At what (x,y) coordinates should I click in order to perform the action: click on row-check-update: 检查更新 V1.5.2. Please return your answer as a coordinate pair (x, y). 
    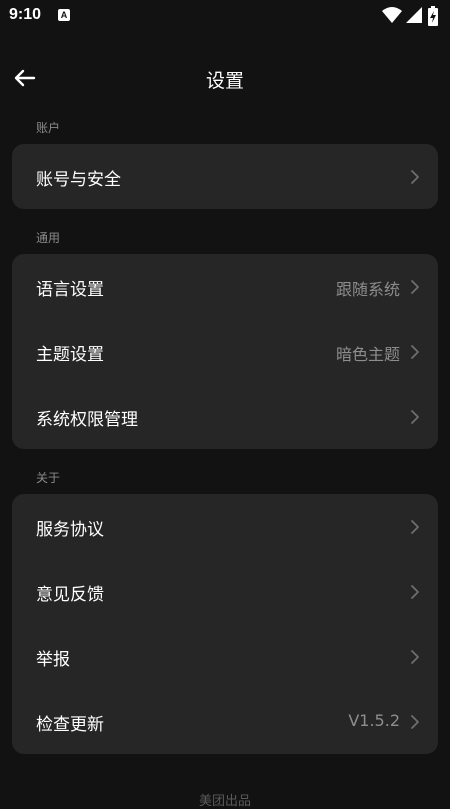
    Looking at the image, I should click on (225, 721).